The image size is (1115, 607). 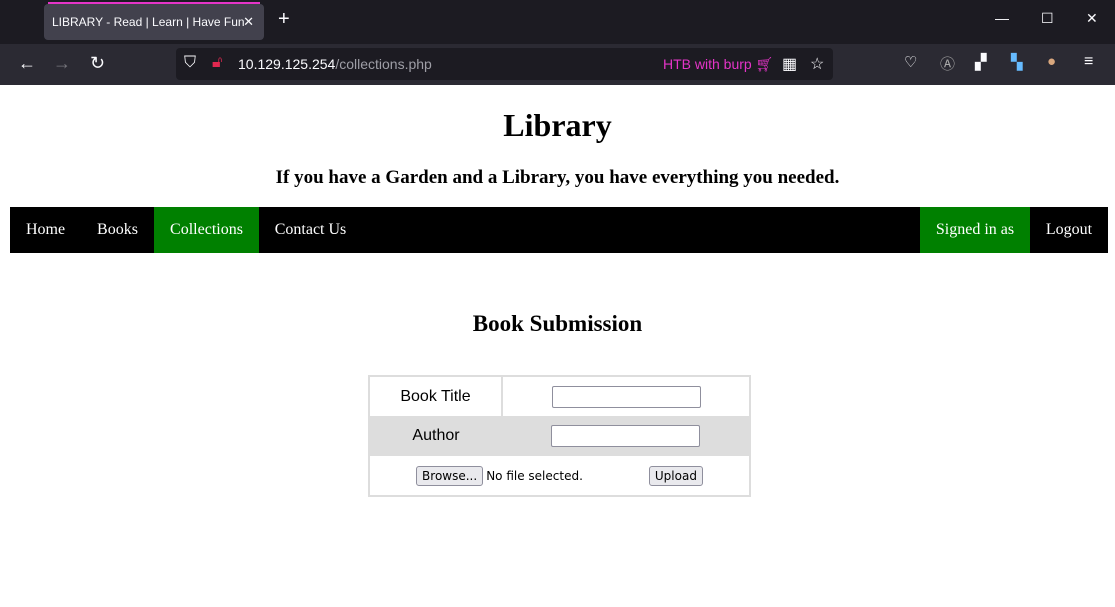 What do you see at coordinates (557, 125) in the screenshot?
I see `site-title: Library` at bounding box center [557, 125].